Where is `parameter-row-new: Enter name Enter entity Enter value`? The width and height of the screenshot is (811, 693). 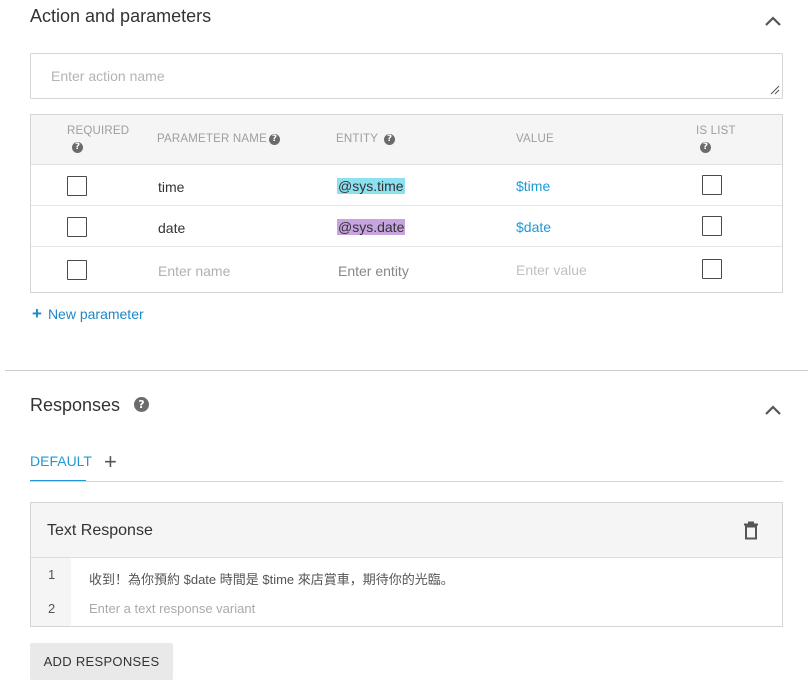 parameter-row-new: Enter name Enter entity Enter value is located at coordinates (406, 269).